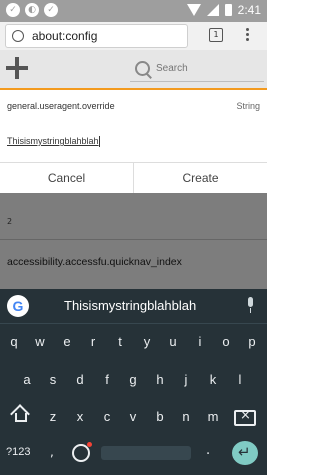 The image size is (320, 475). Describe the element at coordinates (17, 68) in the screenshot. I see `add-pref-icon` at that location.